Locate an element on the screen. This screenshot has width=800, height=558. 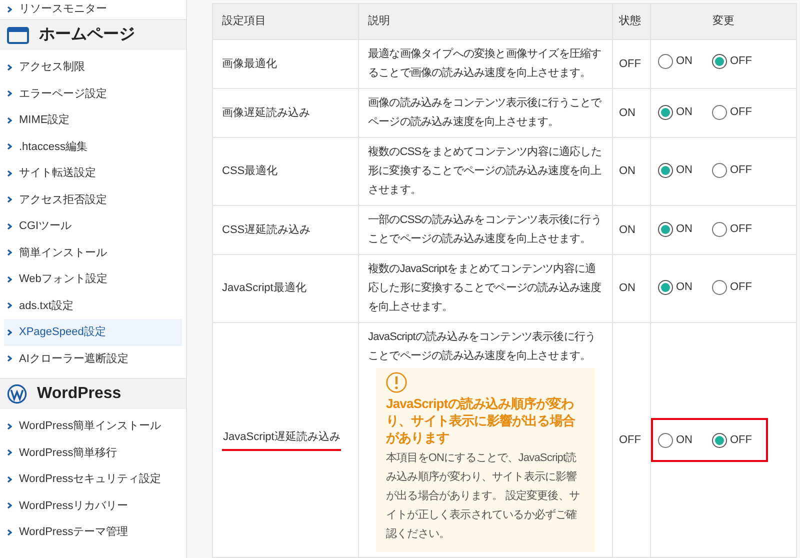
sidebar-item: WordPress簡単インストール is located at coordinates (93, 426).